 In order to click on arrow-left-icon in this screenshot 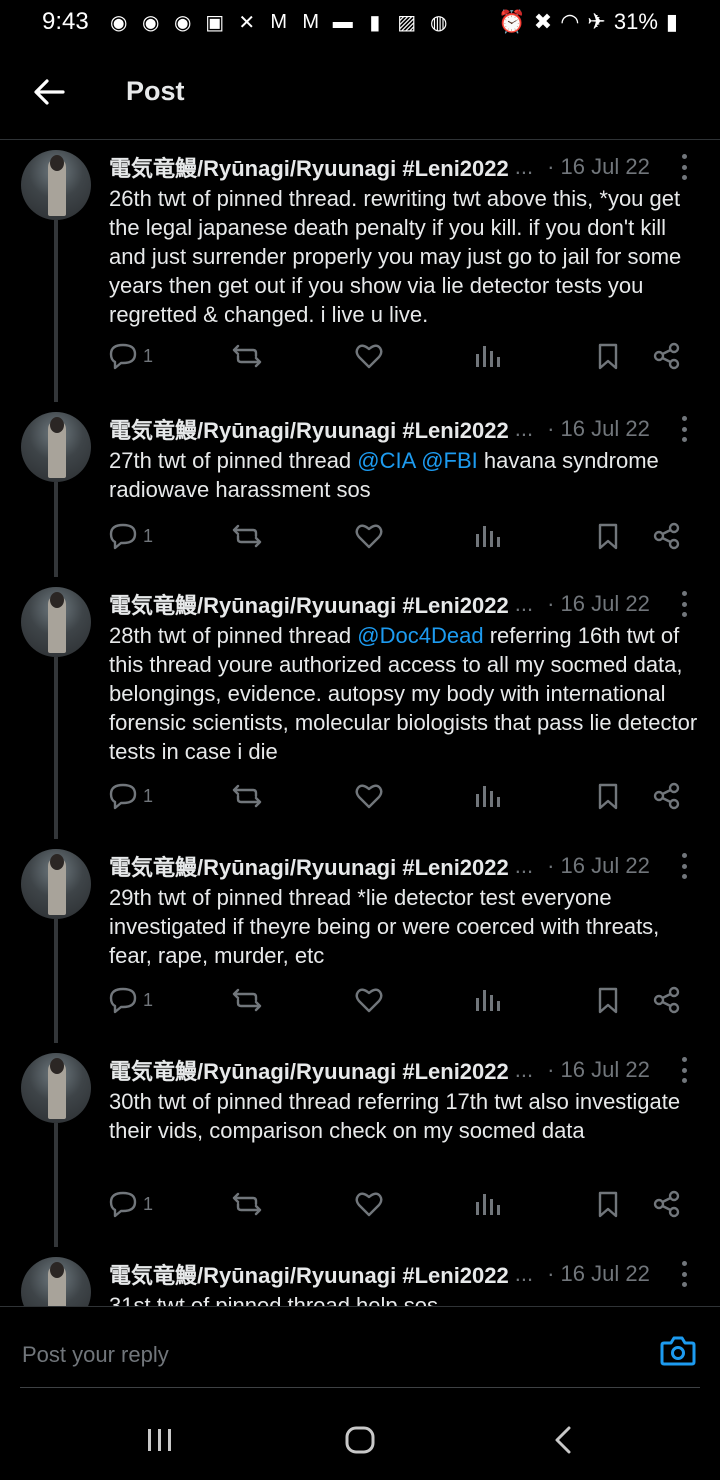, I will do `click(49, 91)`.